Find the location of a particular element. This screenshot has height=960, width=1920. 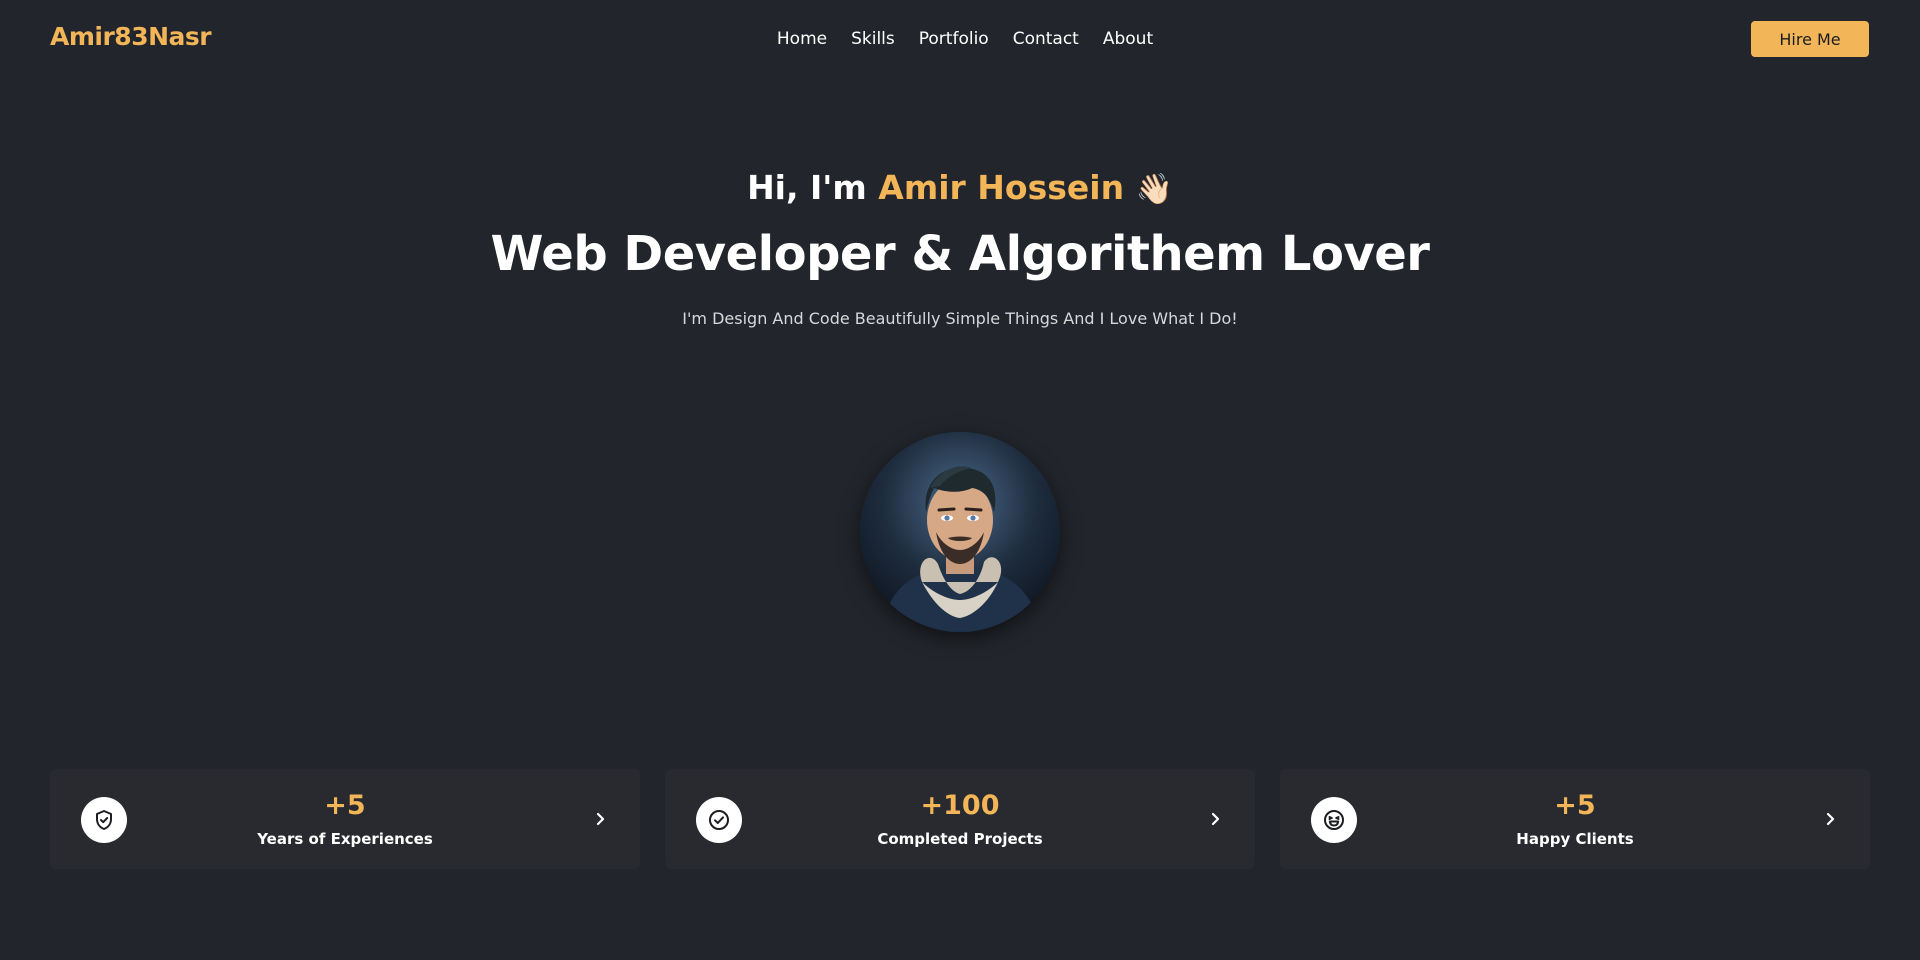

hero-name: Amir Hossein is located at coordinates (1001, 187).